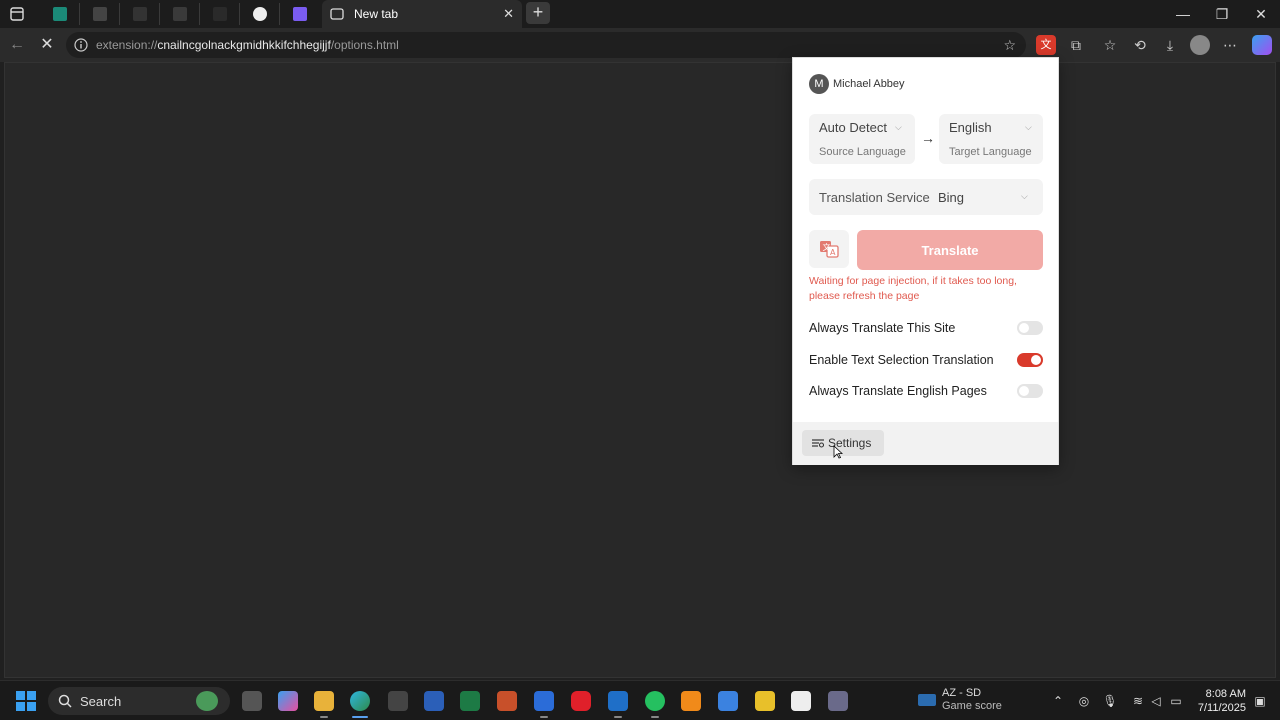  I want to click on copilot-icon, so click(1262, 45).